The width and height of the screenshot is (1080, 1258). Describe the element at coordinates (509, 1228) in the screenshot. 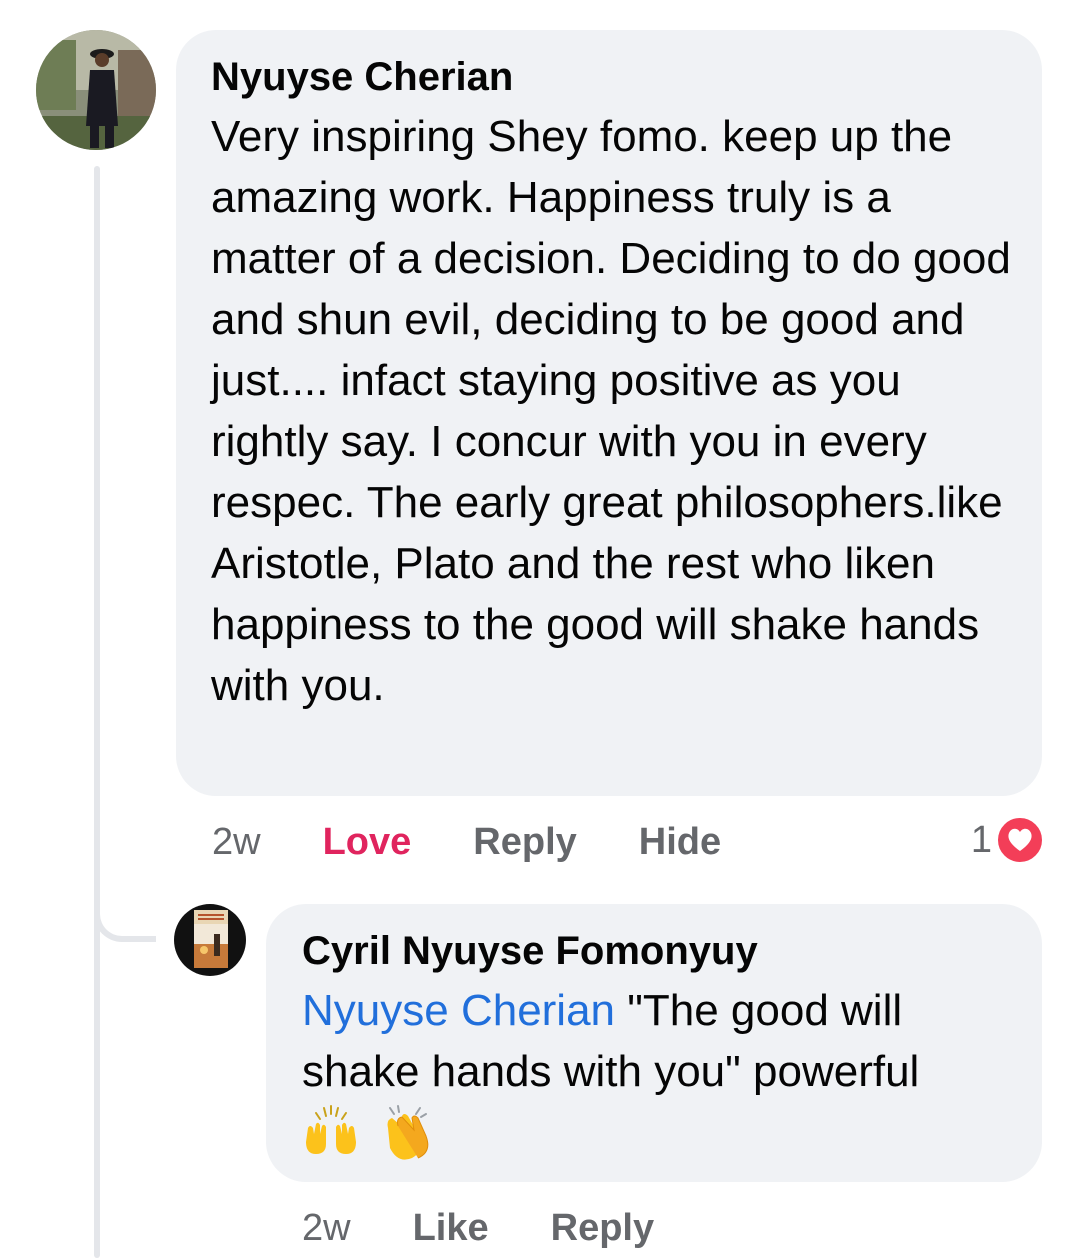

I see `reply-actions: 2w Like Reply` at that location.